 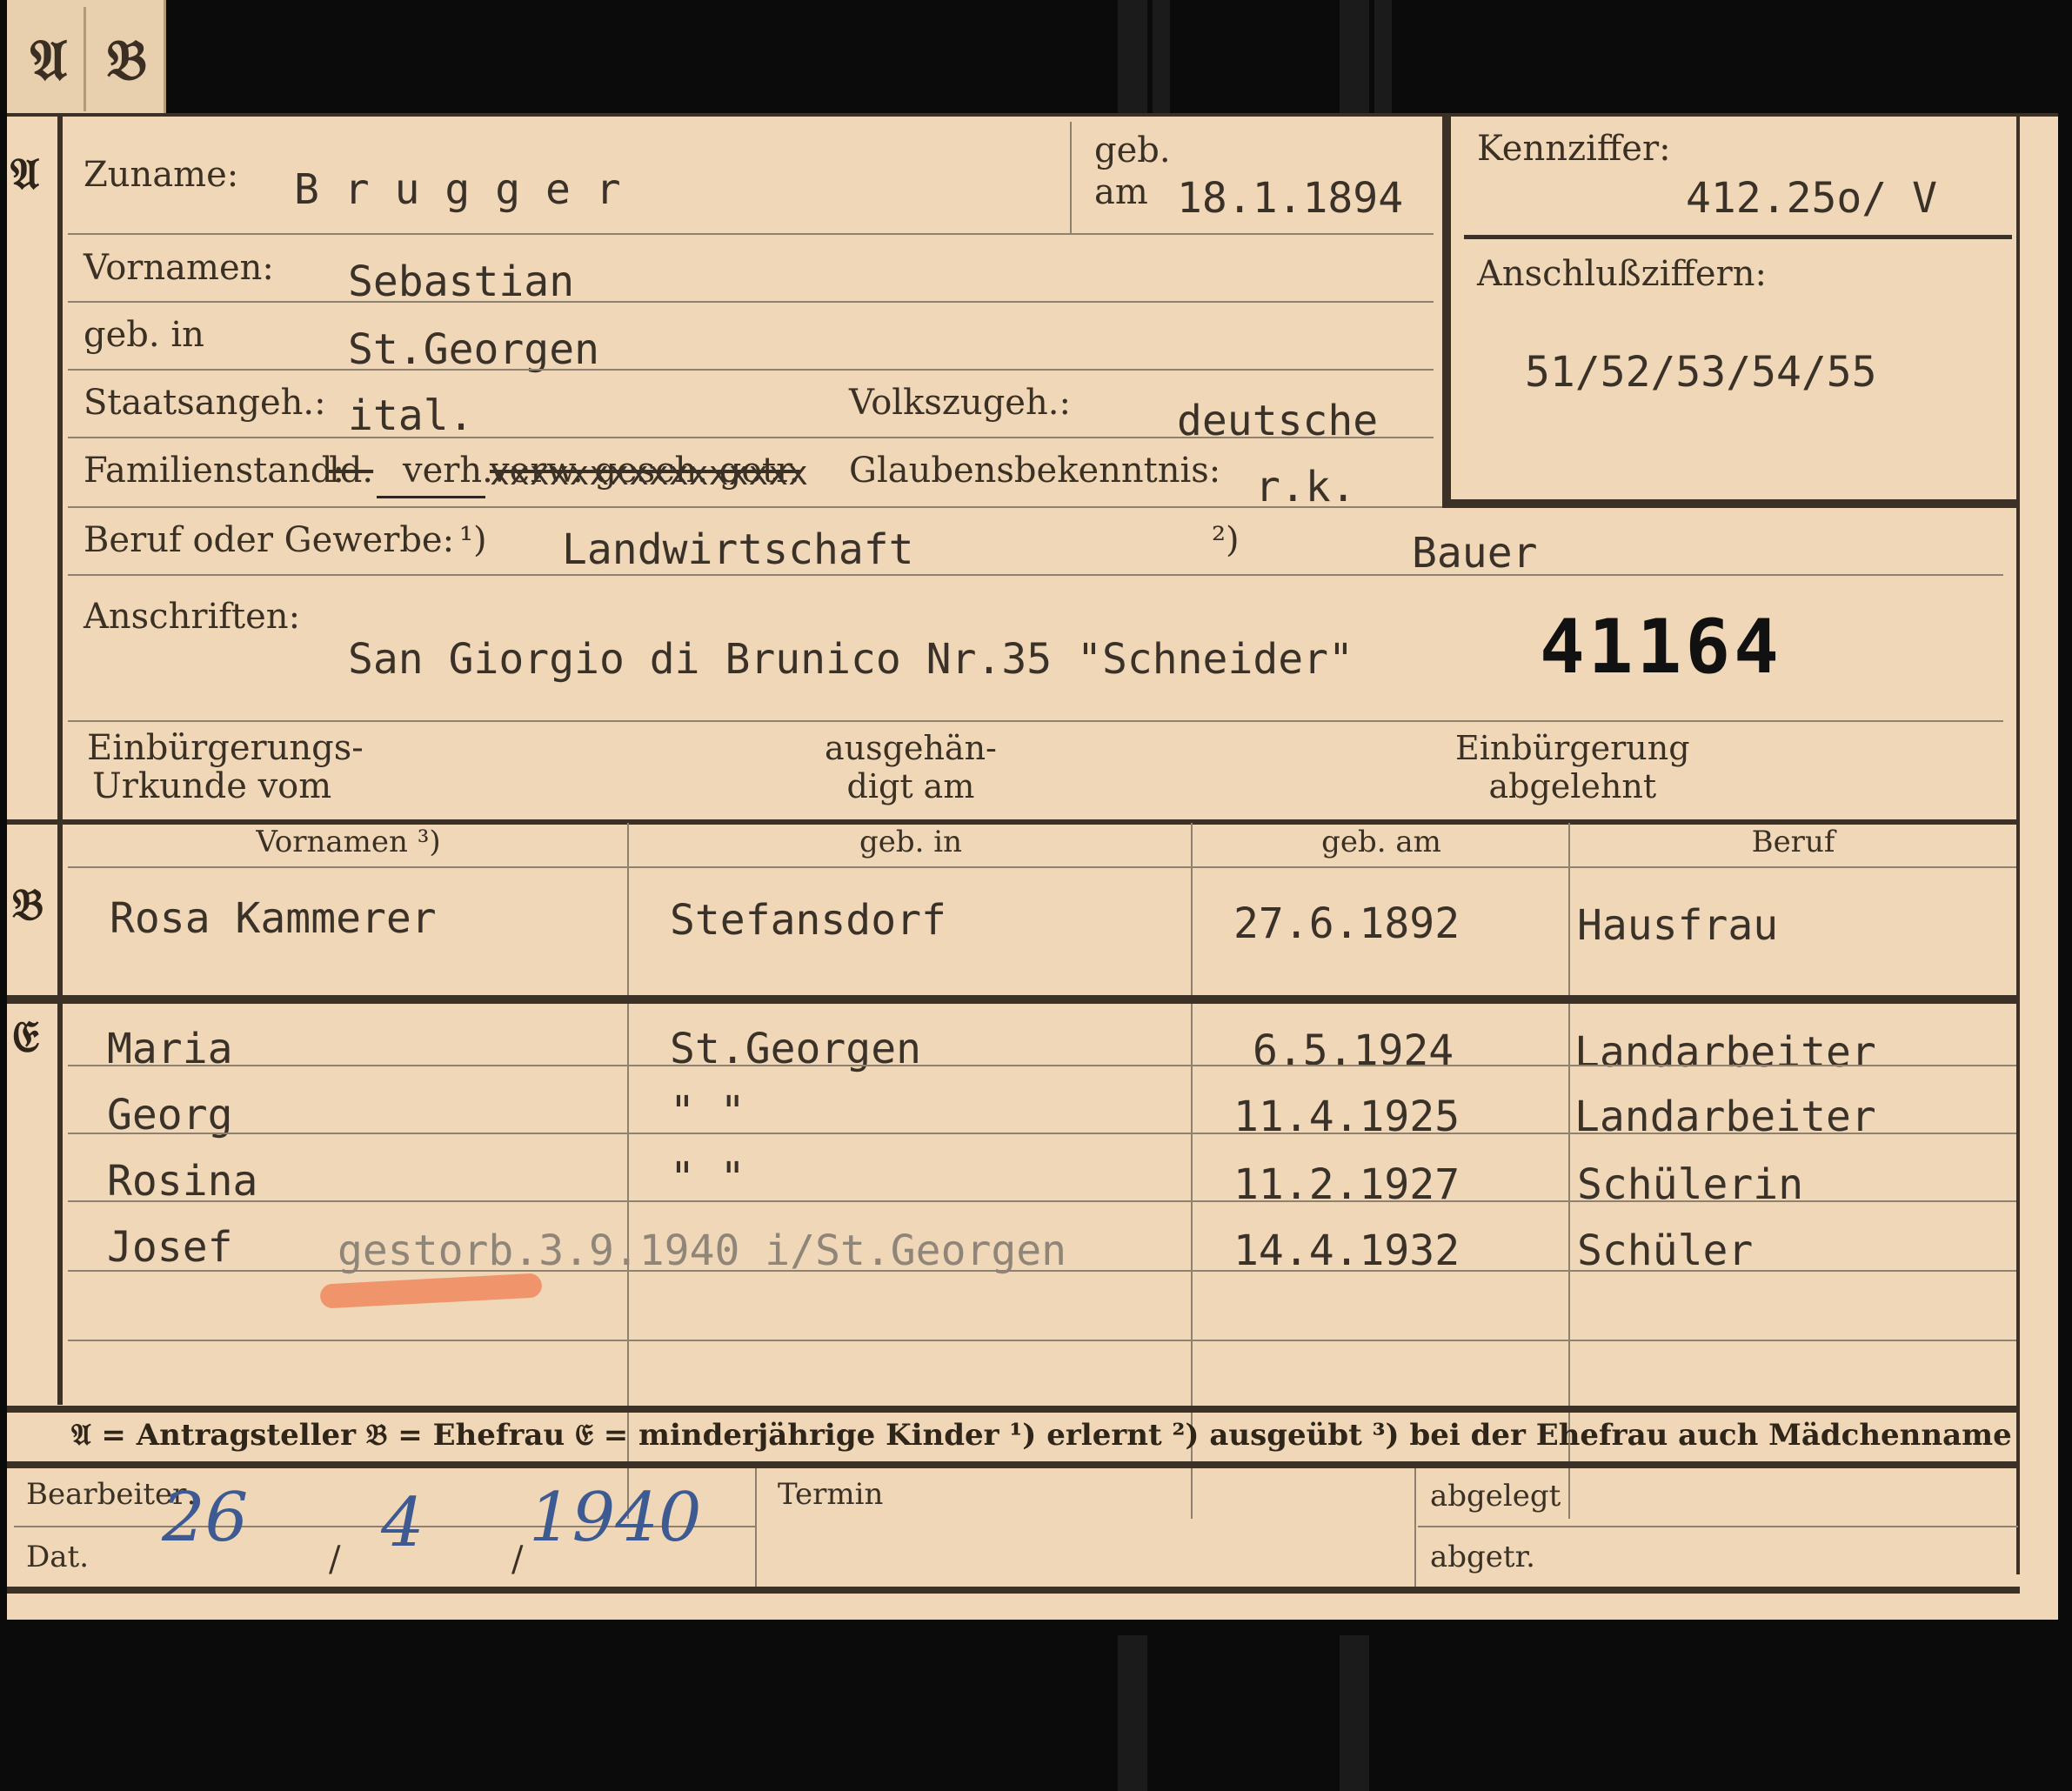 I want to click on naturalization-certificate-label: Einbürgerungs- Urkunde vom, so click(x=225, y=767).